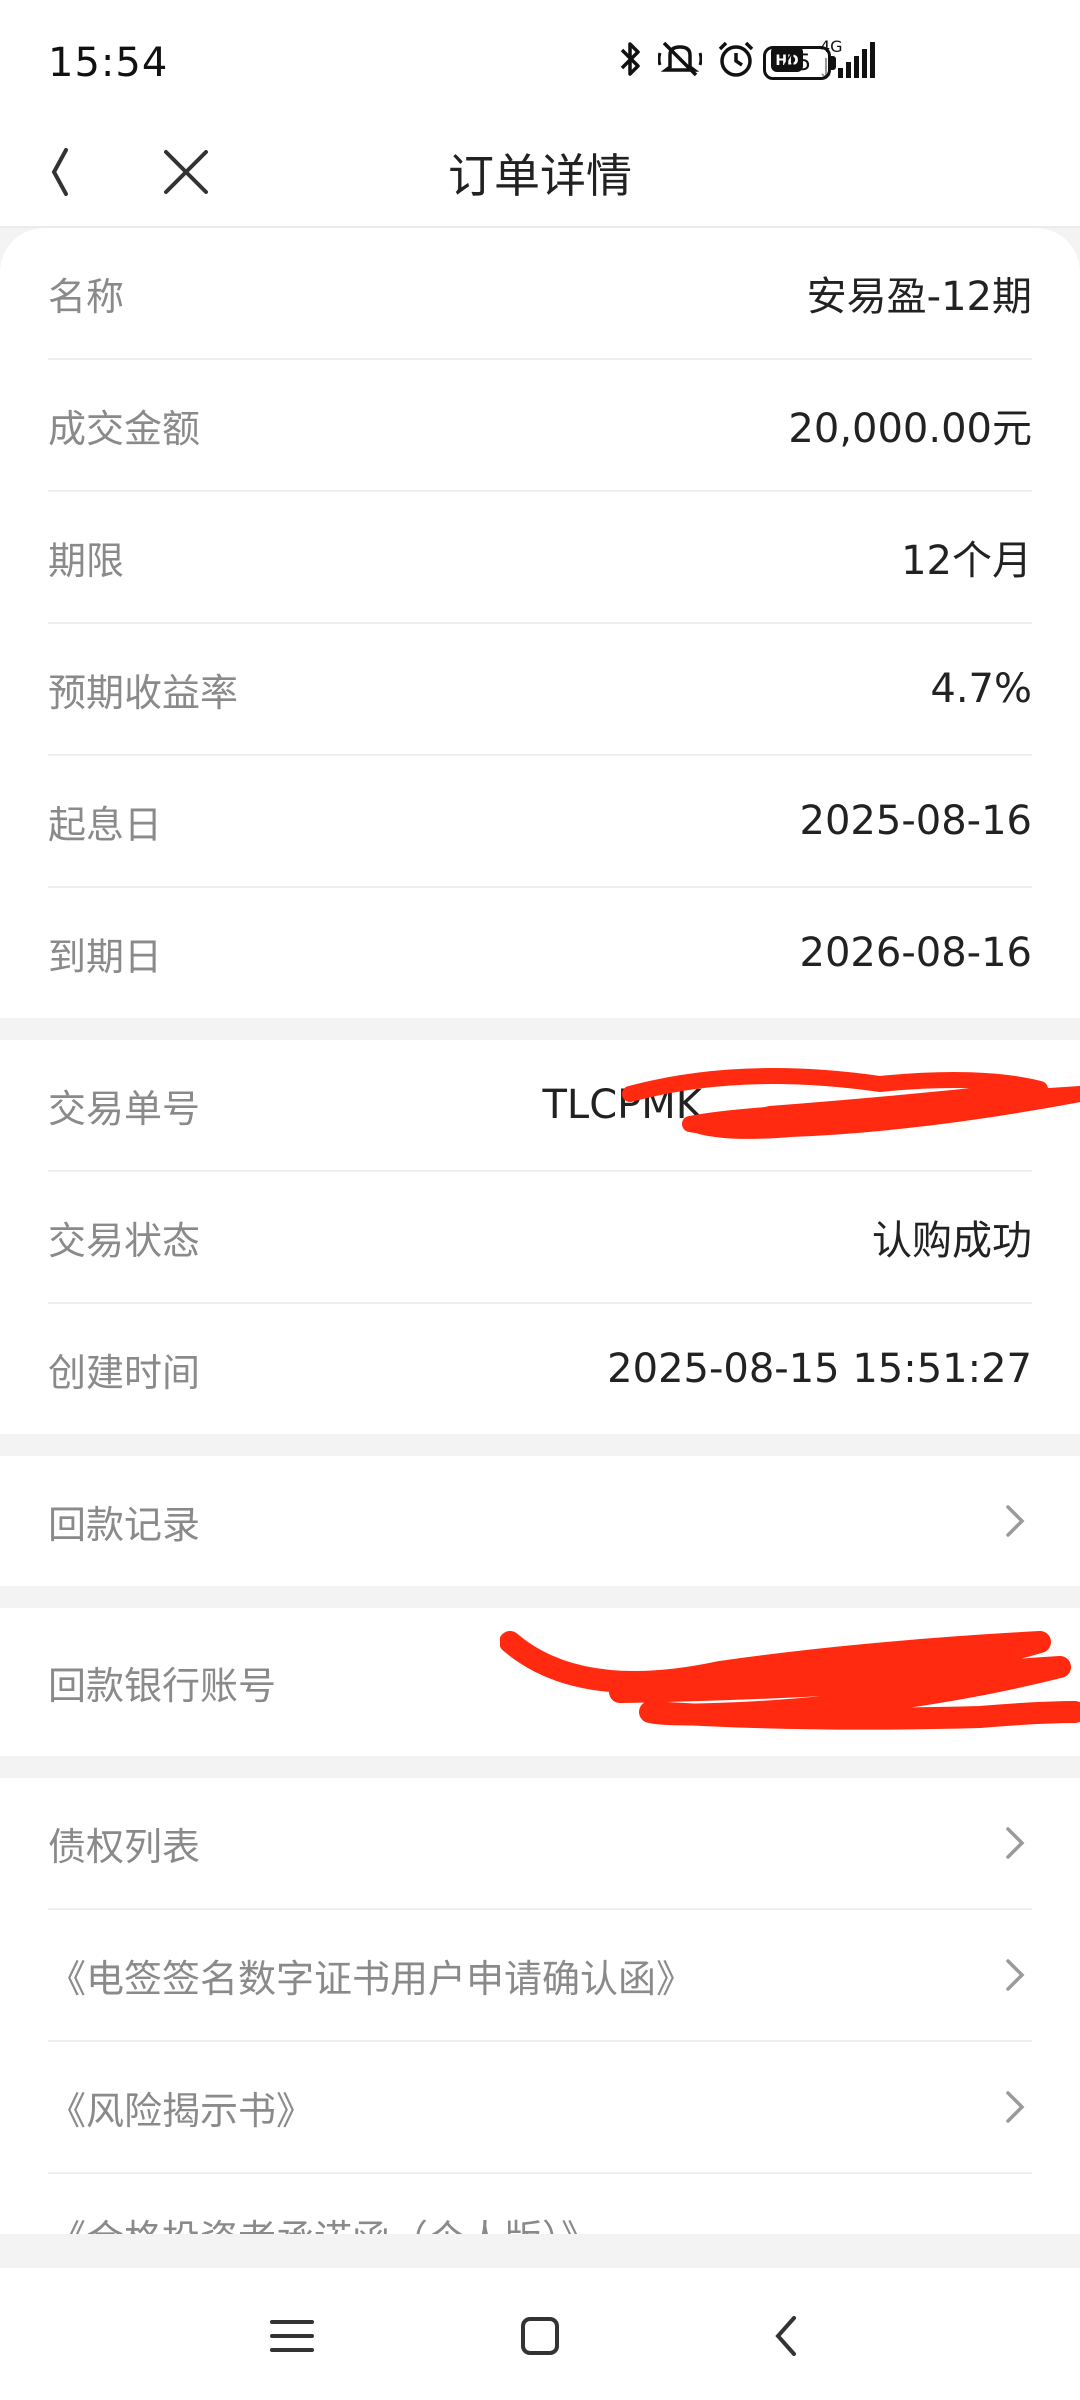 Image resolution: width=1080 pixels, height=2400 pixels. I want to click on system-navigation-bar, so click(540, 2334).